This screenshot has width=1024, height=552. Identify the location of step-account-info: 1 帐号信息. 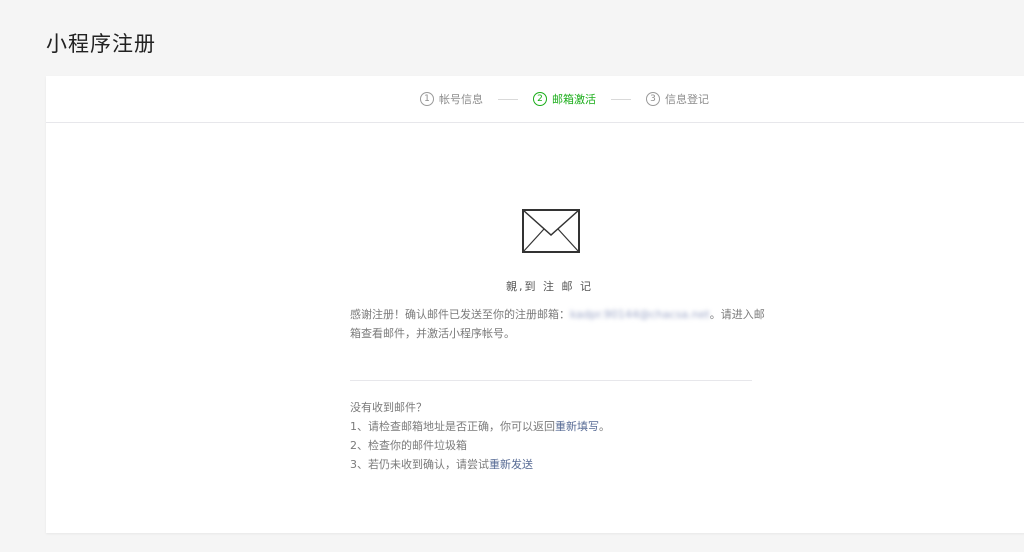
(451, 99).